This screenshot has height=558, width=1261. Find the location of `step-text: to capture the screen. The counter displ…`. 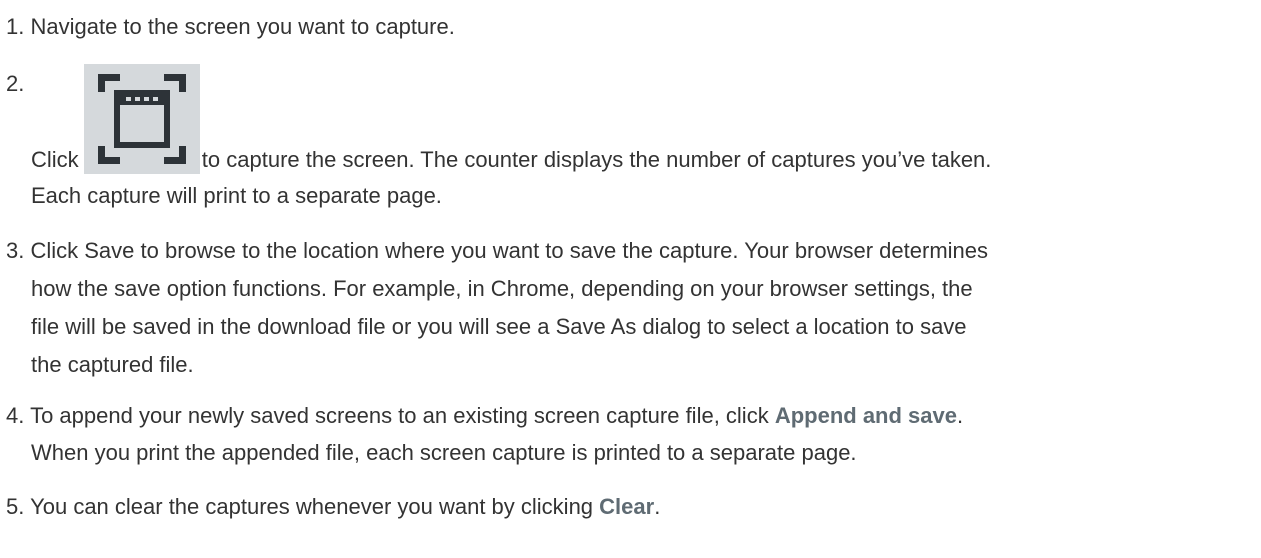

step-text: to capture the screen. The counter displ… is located at coordinates (596, 159).